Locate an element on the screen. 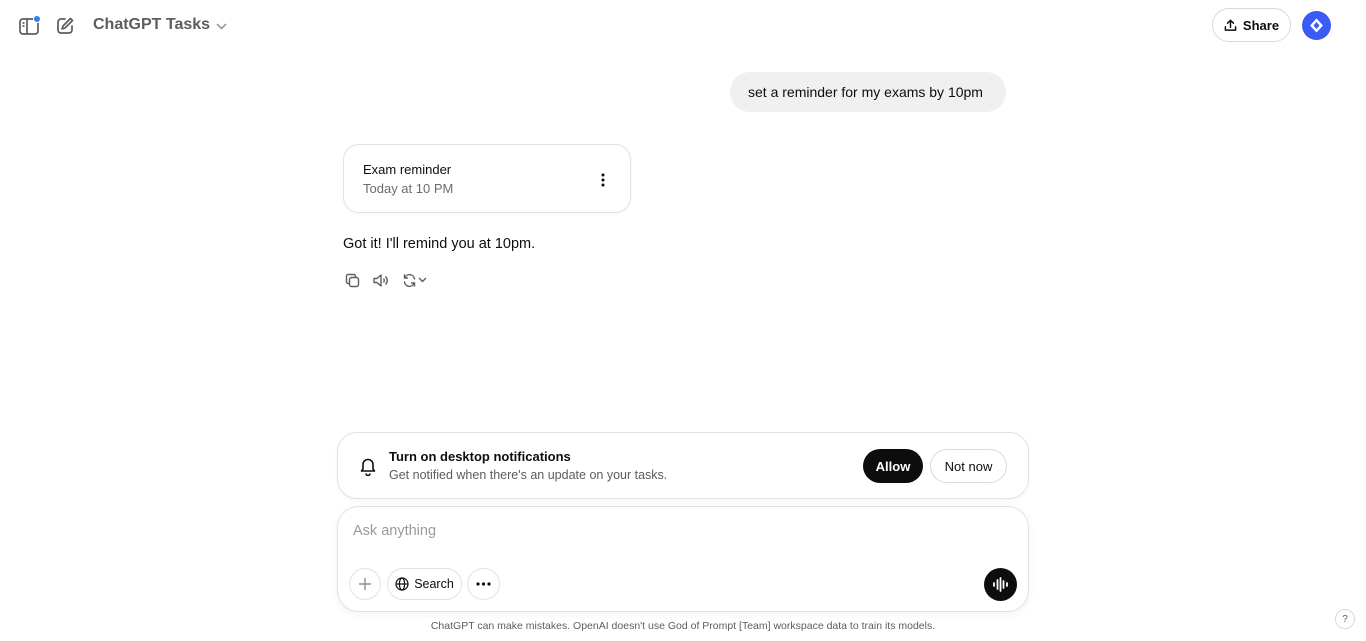  user-message-bubble: set a reminder for my exams by 10pm is located at coordinates (868, 92).